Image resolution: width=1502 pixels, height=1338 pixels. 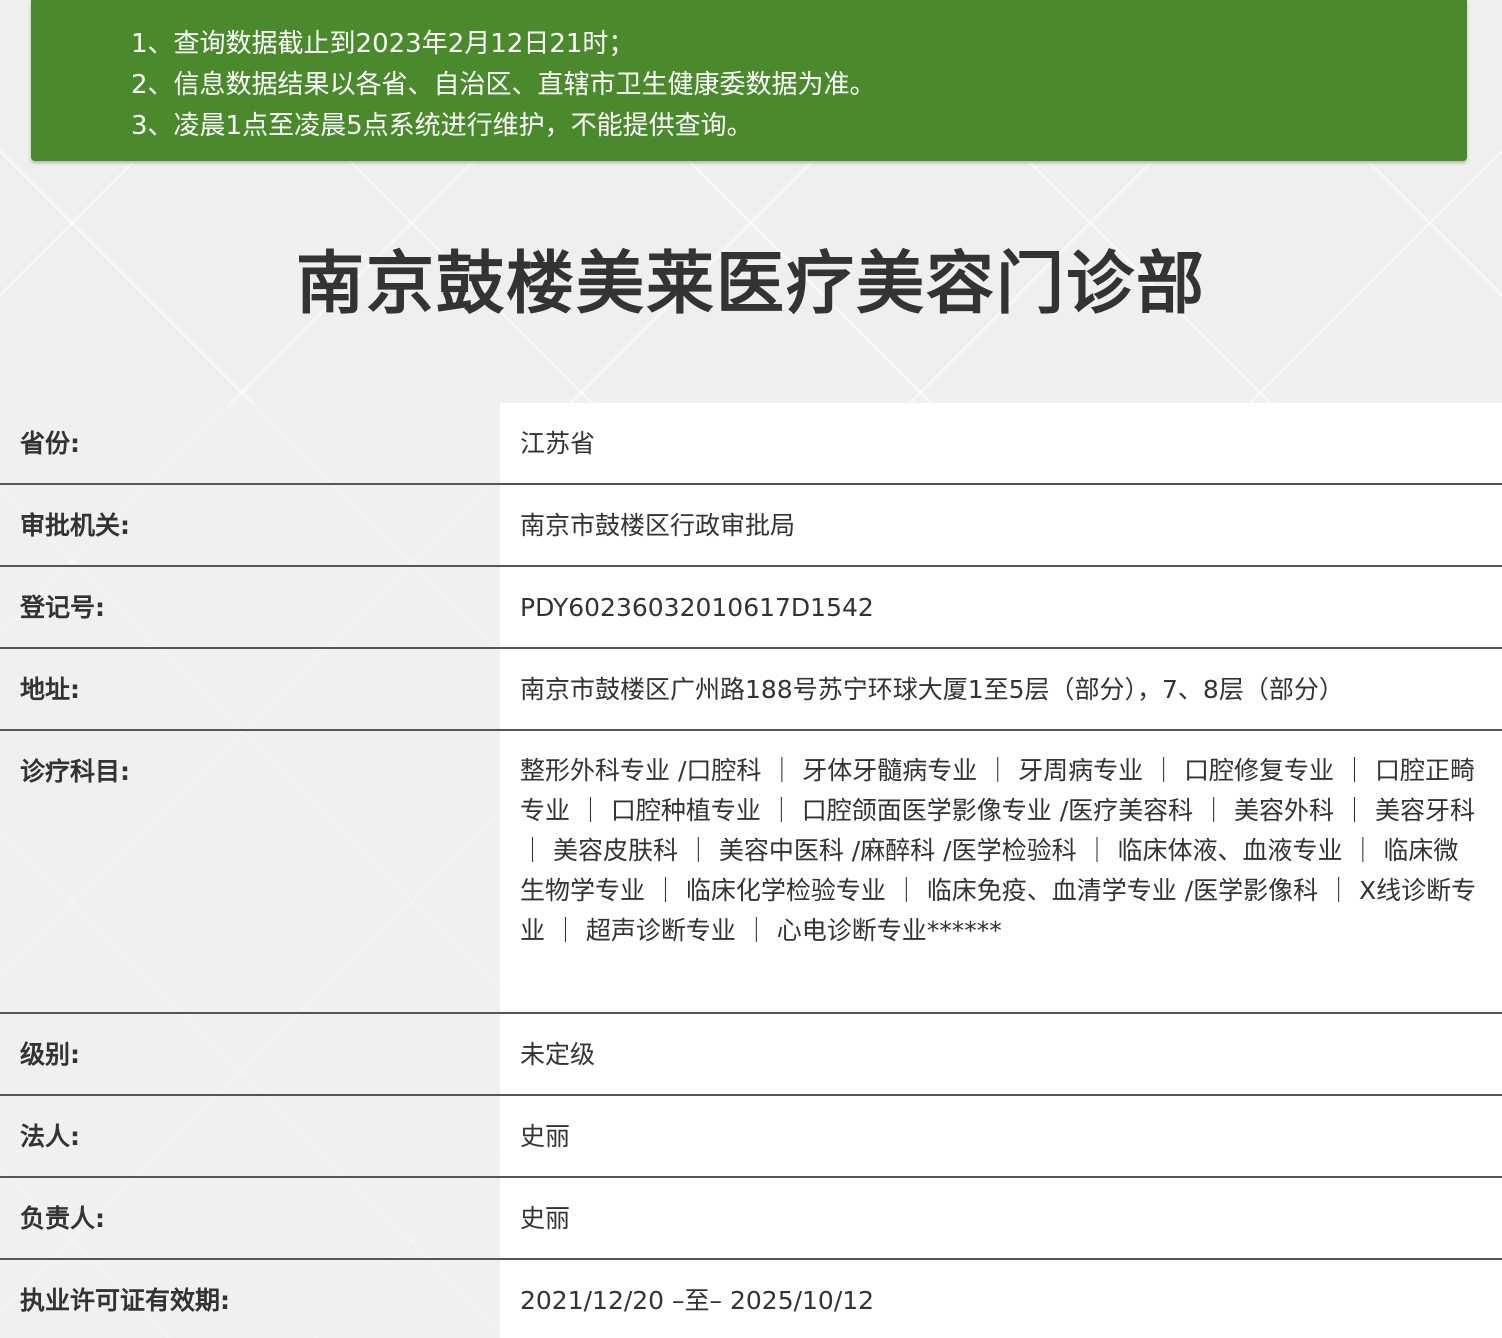 I want to click on row-person-in-charge: 负责人: 史丽, so click(x=751, y=1219).